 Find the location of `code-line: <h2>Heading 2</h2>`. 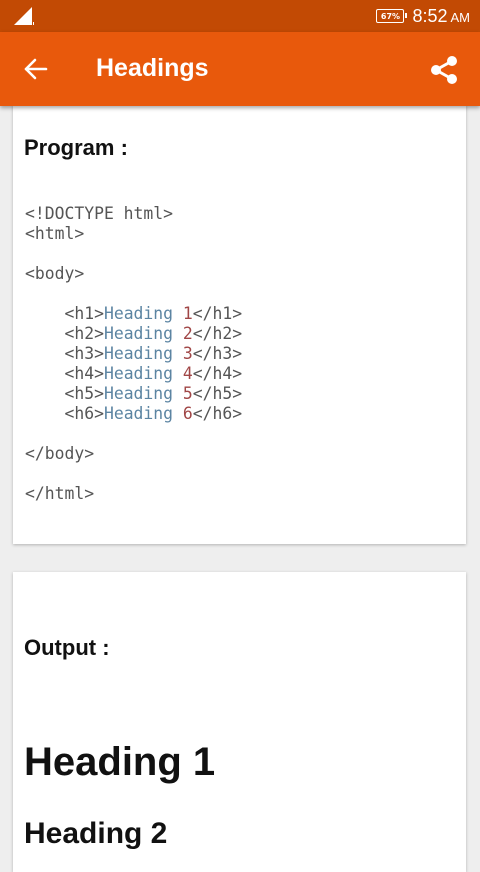

code-line: <h2>Heading 2</h2> is located at coordinates (134, 333).